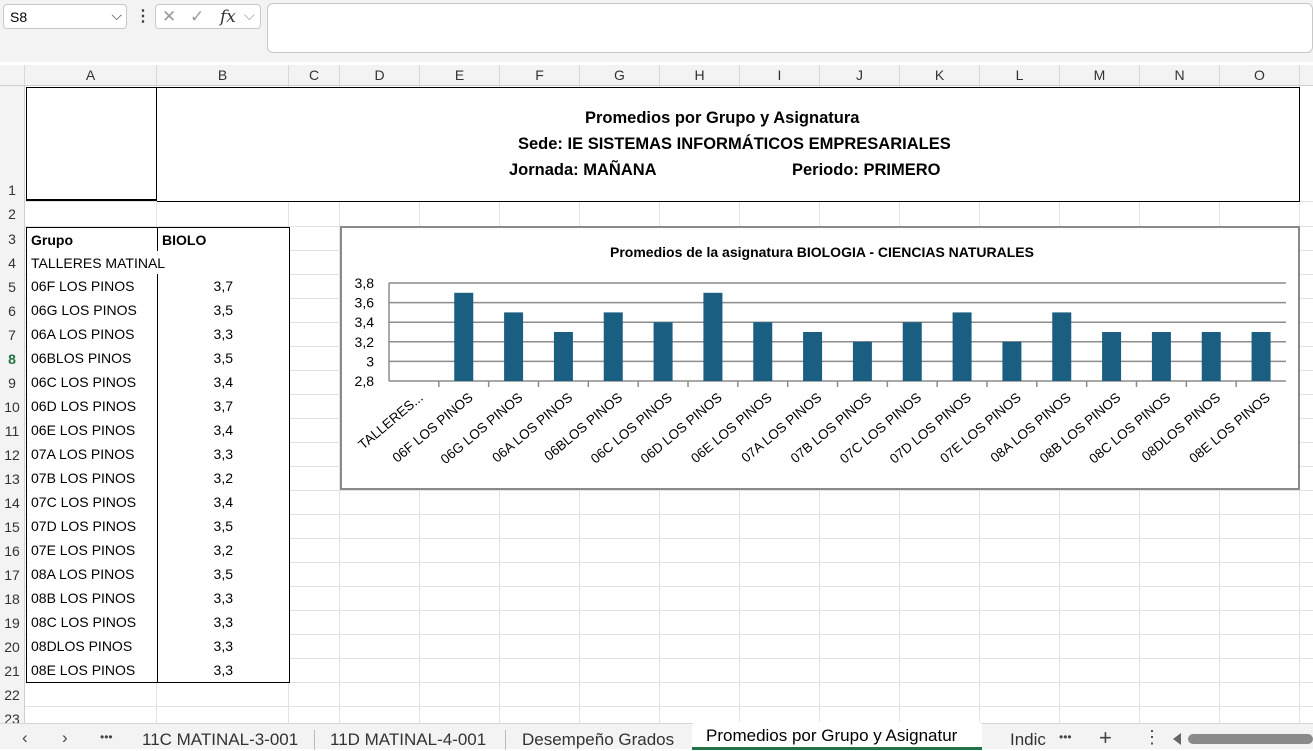 This screenshot has height=751, width=1313. I want to click on name-box: S8 ⌵, so click(65, 16).